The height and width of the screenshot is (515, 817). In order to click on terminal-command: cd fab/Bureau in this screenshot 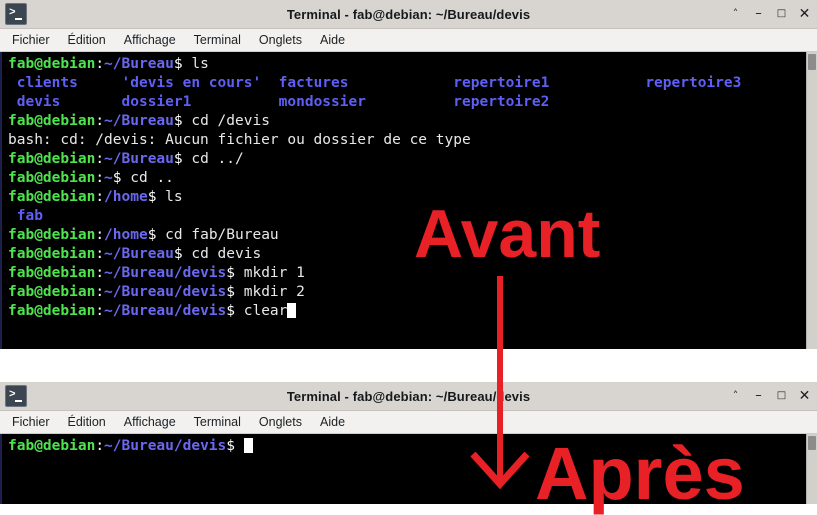, I will do `click(222, 235)`.